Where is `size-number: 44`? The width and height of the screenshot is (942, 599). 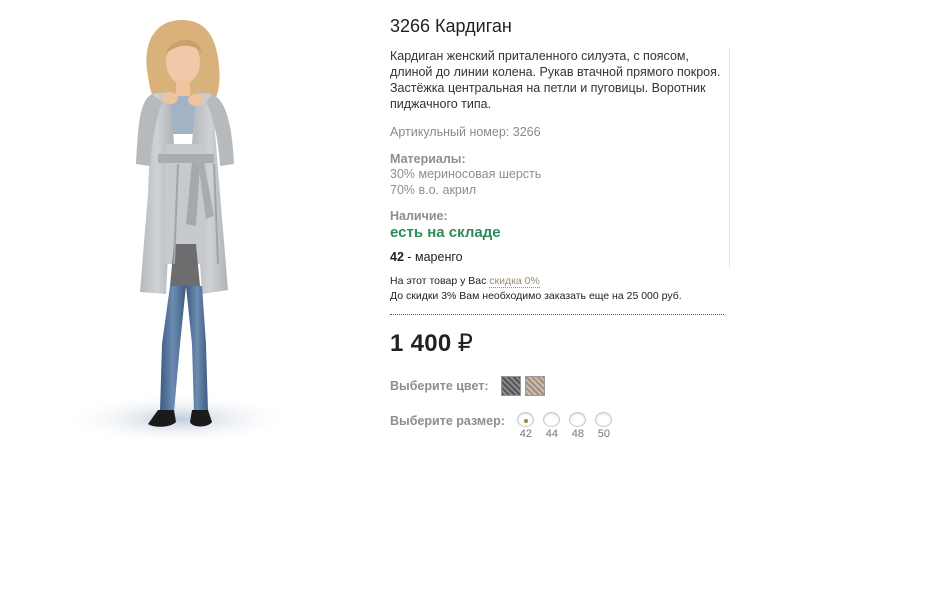 size-number: 44 is located at coordinates (552, 434).